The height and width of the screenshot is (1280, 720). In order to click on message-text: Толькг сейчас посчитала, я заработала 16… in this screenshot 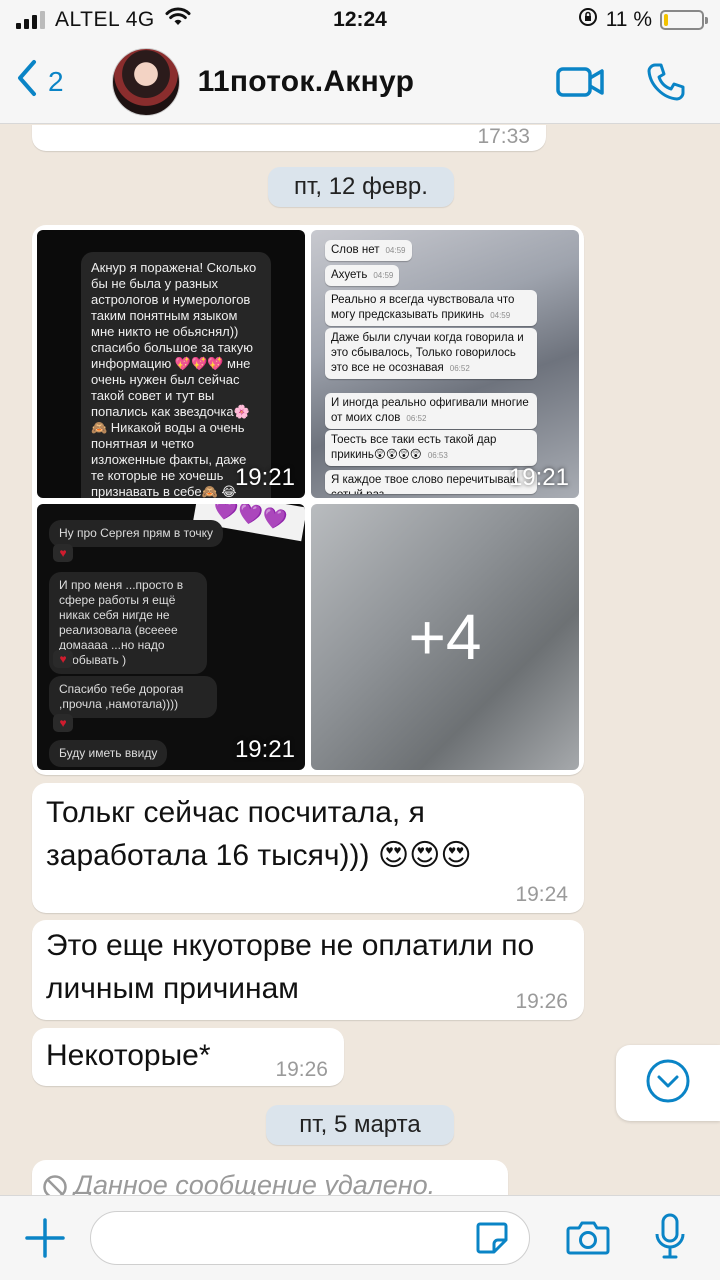, I will do `click(259, 834)`.